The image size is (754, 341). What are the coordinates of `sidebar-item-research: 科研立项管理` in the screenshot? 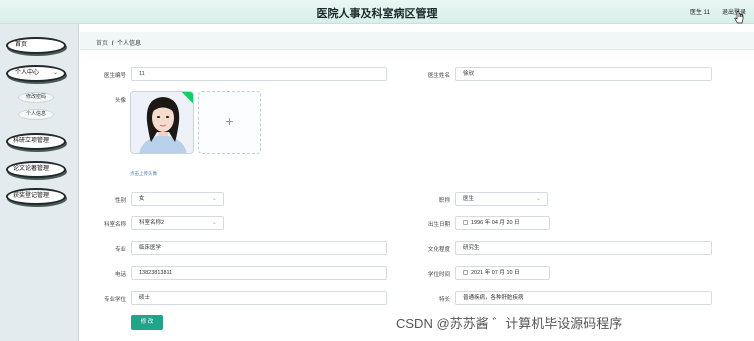 It's located at (36, 141).